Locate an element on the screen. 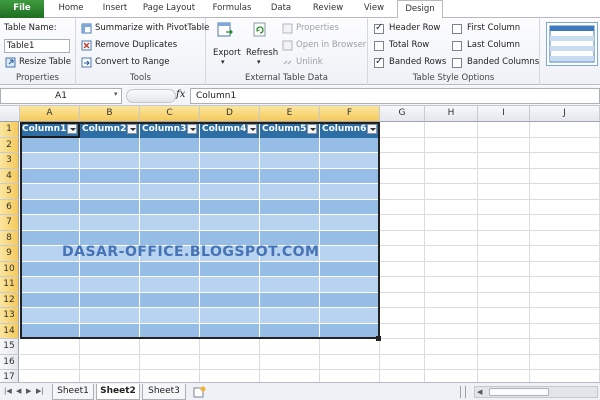 Image resolution: width=600 pixels, height=400 pixels. tab-file: File is located at coordinates (22, 9).